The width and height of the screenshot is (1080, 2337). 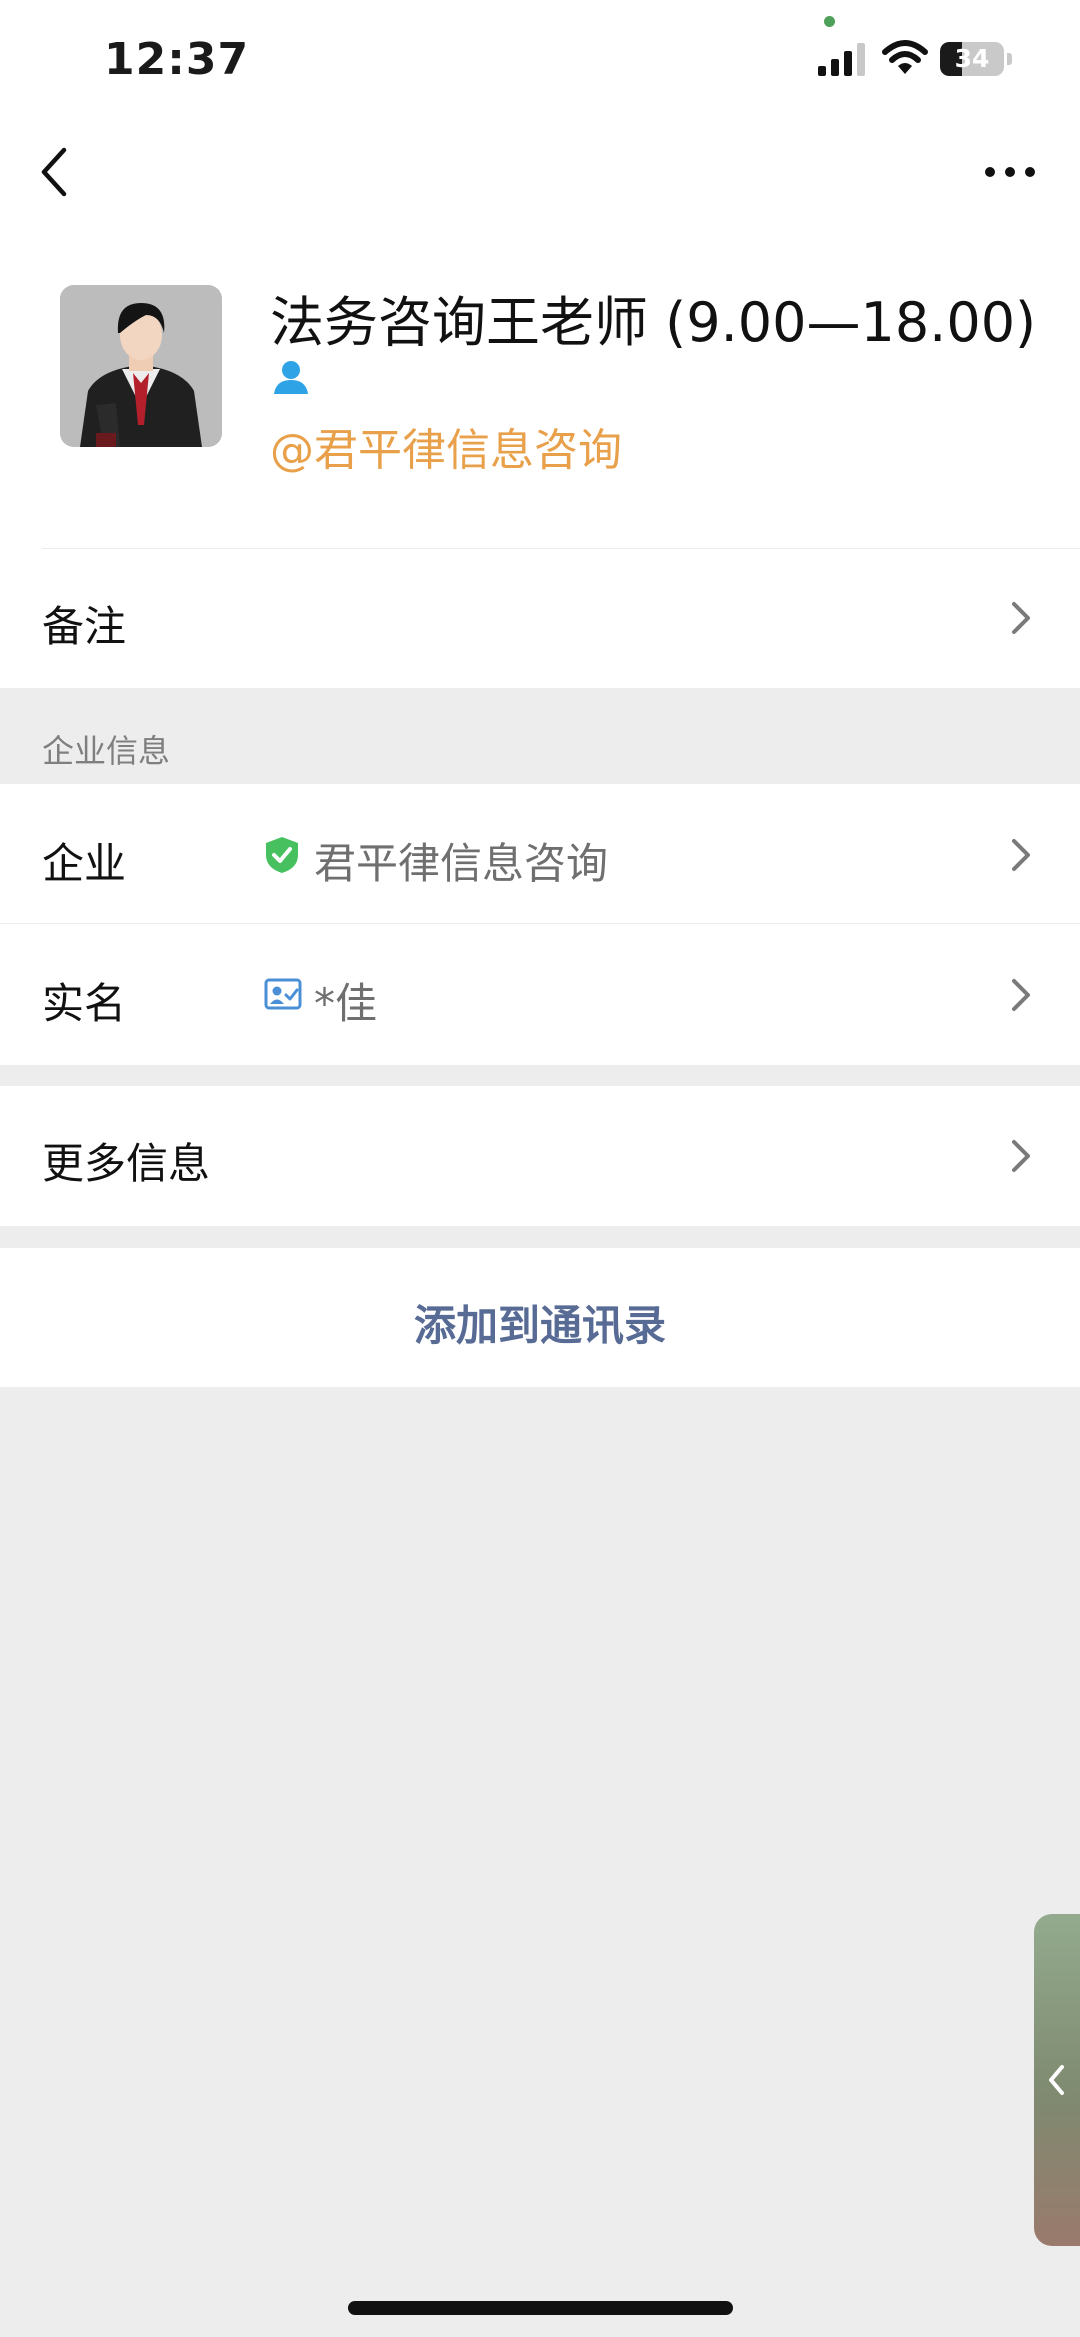 I want to click on avatar, so click(x=141, y=366).